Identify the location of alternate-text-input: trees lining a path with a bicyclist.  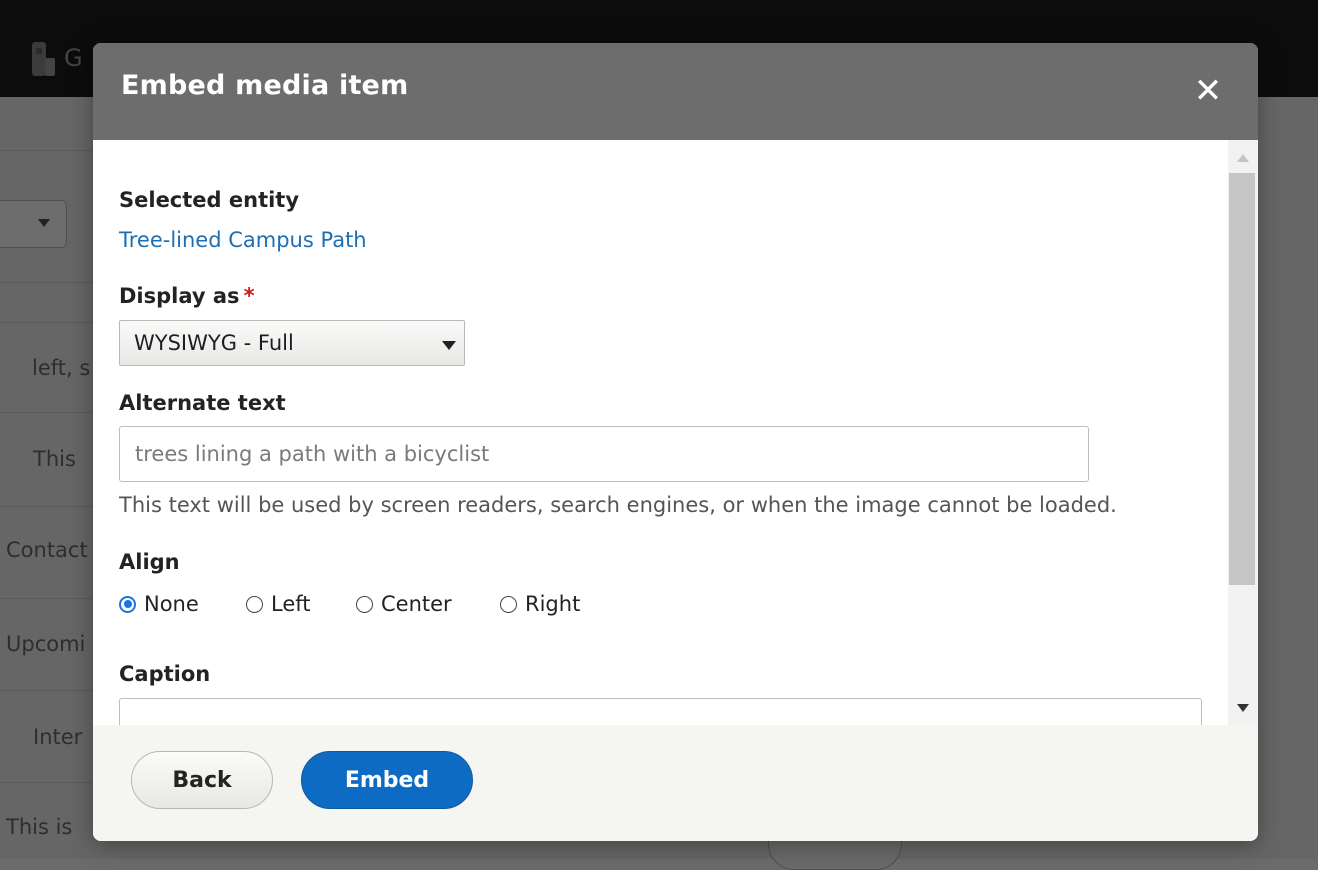
(604, 454).